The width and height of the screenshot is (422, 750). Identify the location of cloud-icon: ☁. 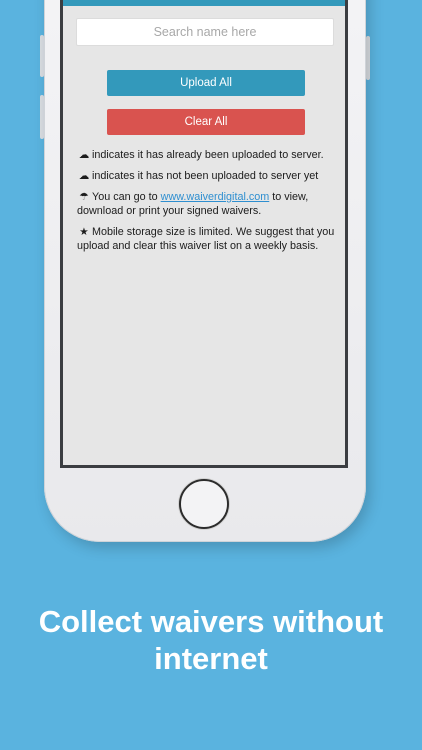
(84, 155).